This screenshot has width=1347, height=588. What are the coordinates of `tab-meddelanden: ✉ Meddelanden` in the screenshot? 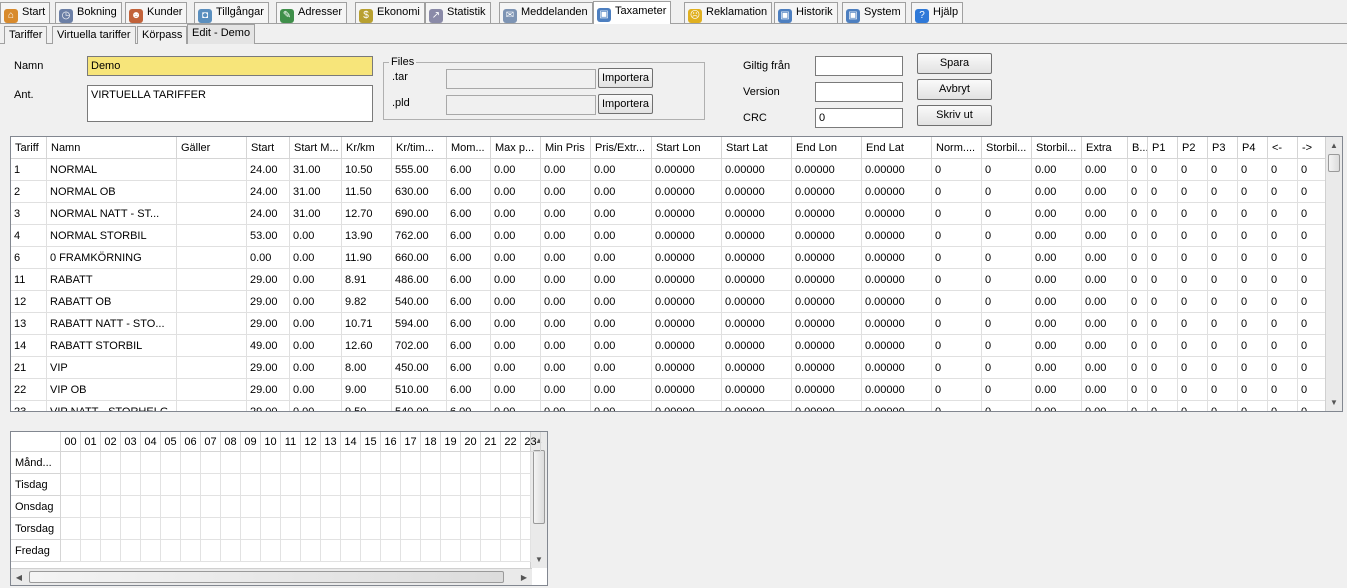 It's located at (546, 12).